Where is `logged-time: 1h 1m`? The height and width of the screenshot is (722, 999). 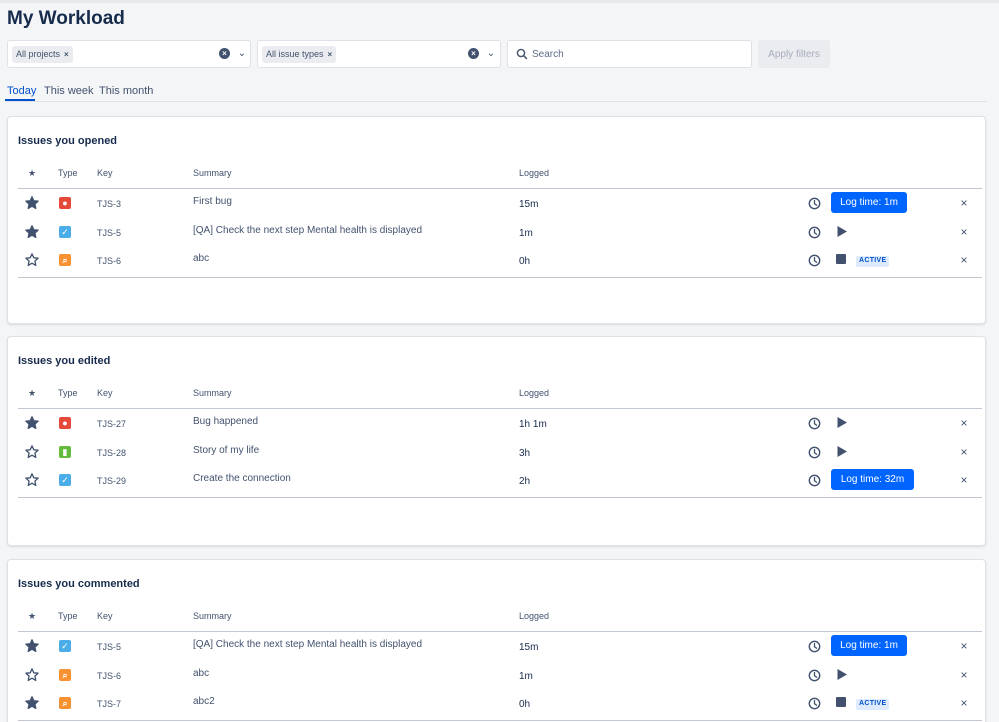 logged-time: 1h 1m is located at coordinates (533, 424).